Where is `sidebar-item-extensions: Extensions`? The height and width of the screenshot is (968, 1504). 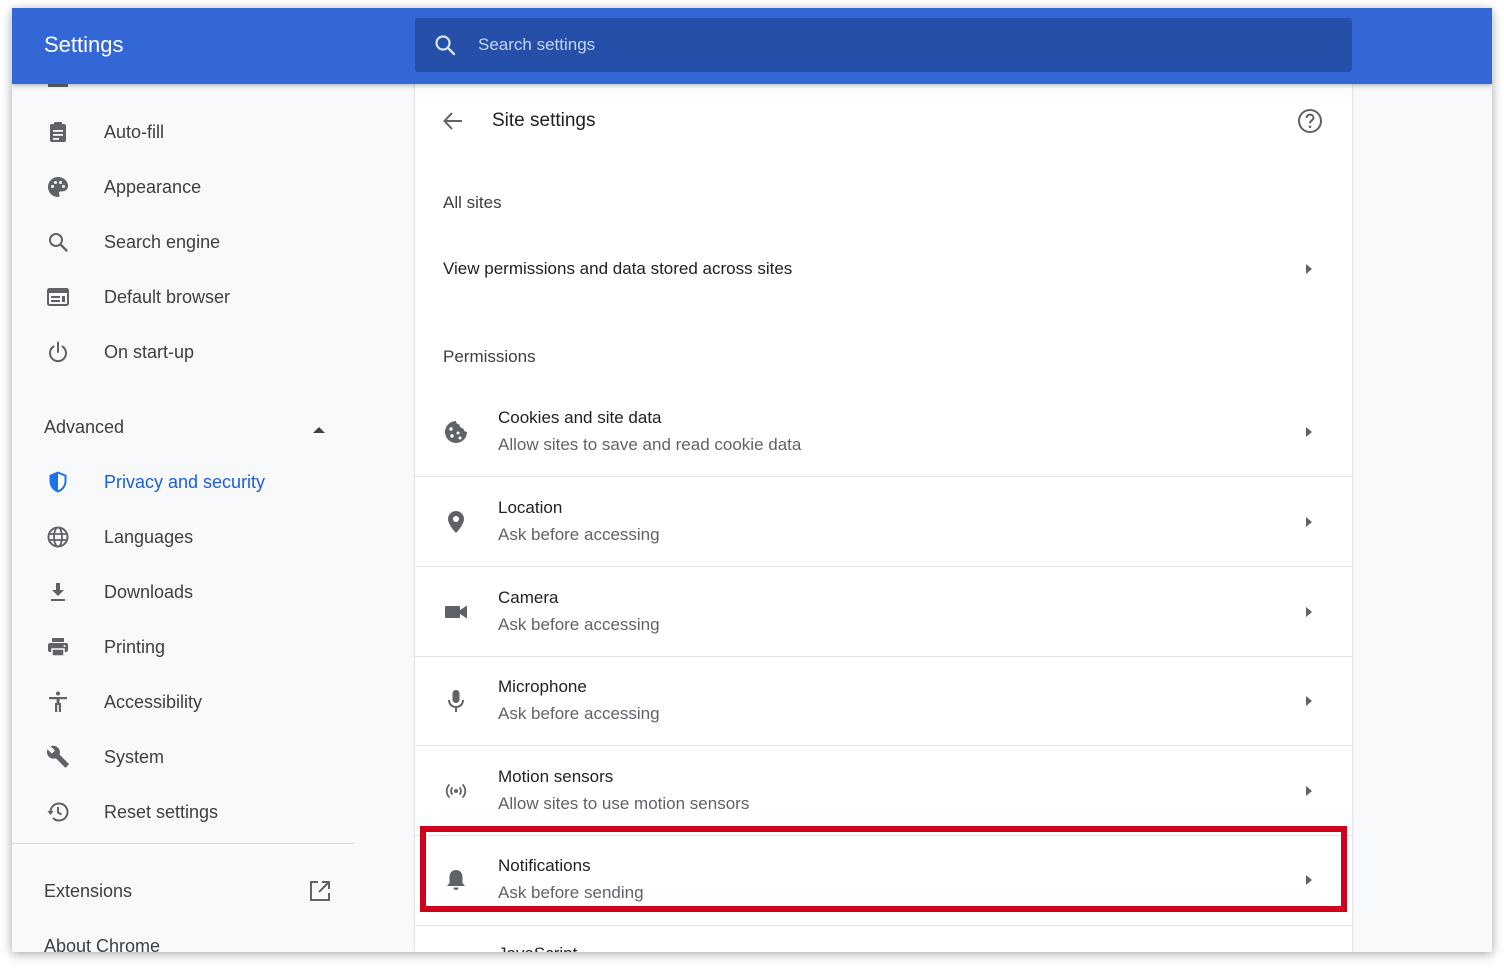 sidebar-item-extensions: Extensions is located at coordinates (182, 891).